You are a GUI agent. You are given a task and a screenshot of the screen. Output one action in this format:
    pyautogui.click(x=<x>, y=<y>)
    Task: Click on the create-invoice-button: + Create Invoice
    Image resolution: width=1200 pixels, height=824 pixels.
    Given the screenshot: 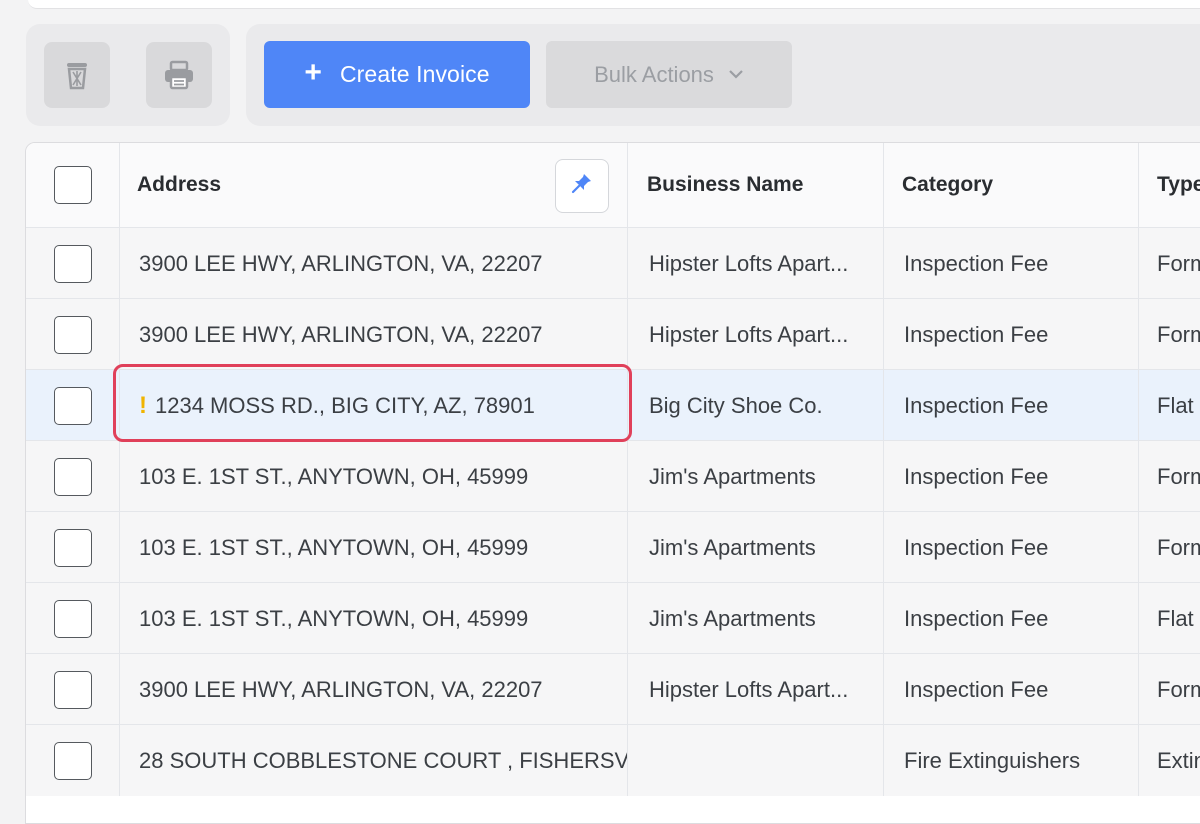 What is the action you would take?
    pyautogui.click(x=397, y=74)
    